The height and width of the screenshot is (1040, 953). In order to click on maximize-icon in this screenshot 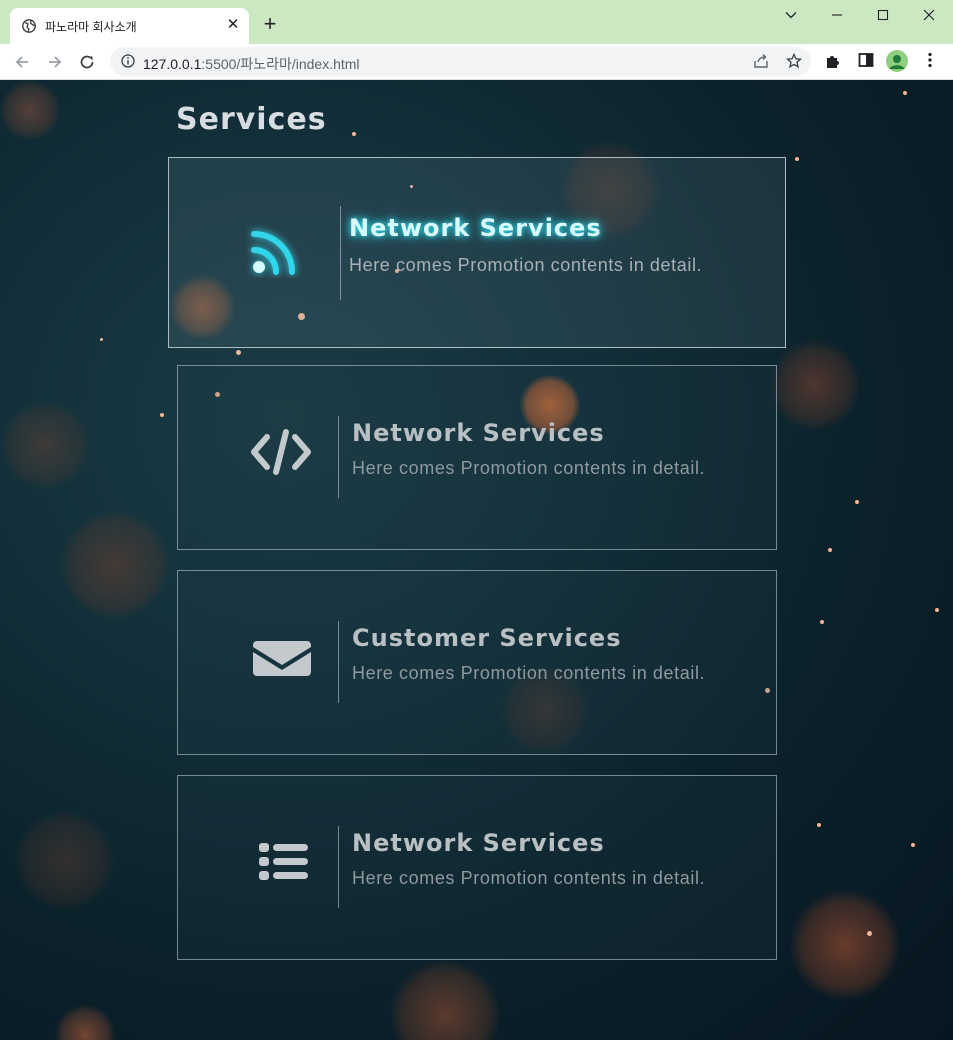, I will do `click(883, 15)`.